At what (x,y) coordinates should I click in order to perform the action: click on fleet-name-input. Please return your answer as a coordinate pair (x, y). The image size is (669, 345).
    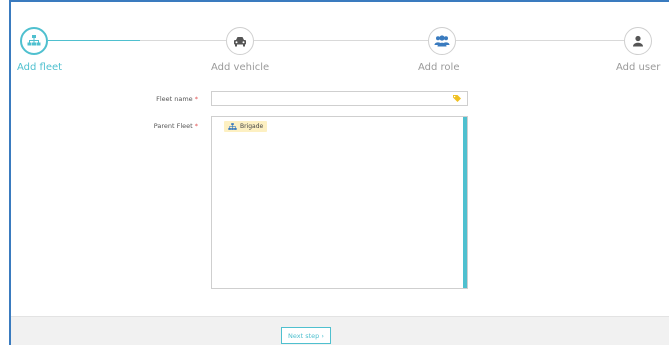
    Looking at the image, I should click on (339, 98).